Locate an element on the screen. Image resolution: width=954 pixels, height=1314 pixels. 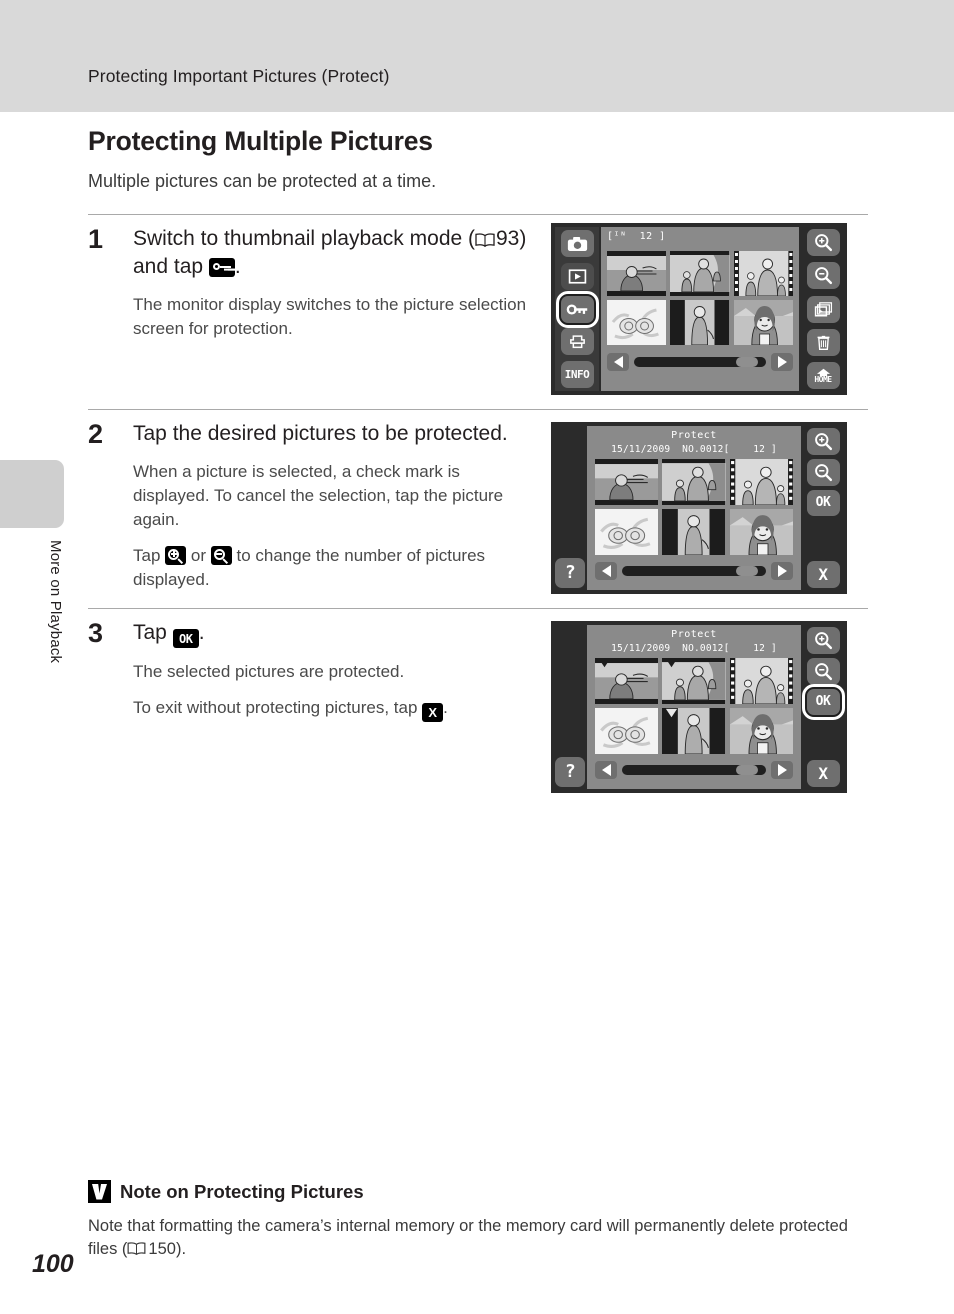
protect-key-icon is located at coordinates (221, 267).